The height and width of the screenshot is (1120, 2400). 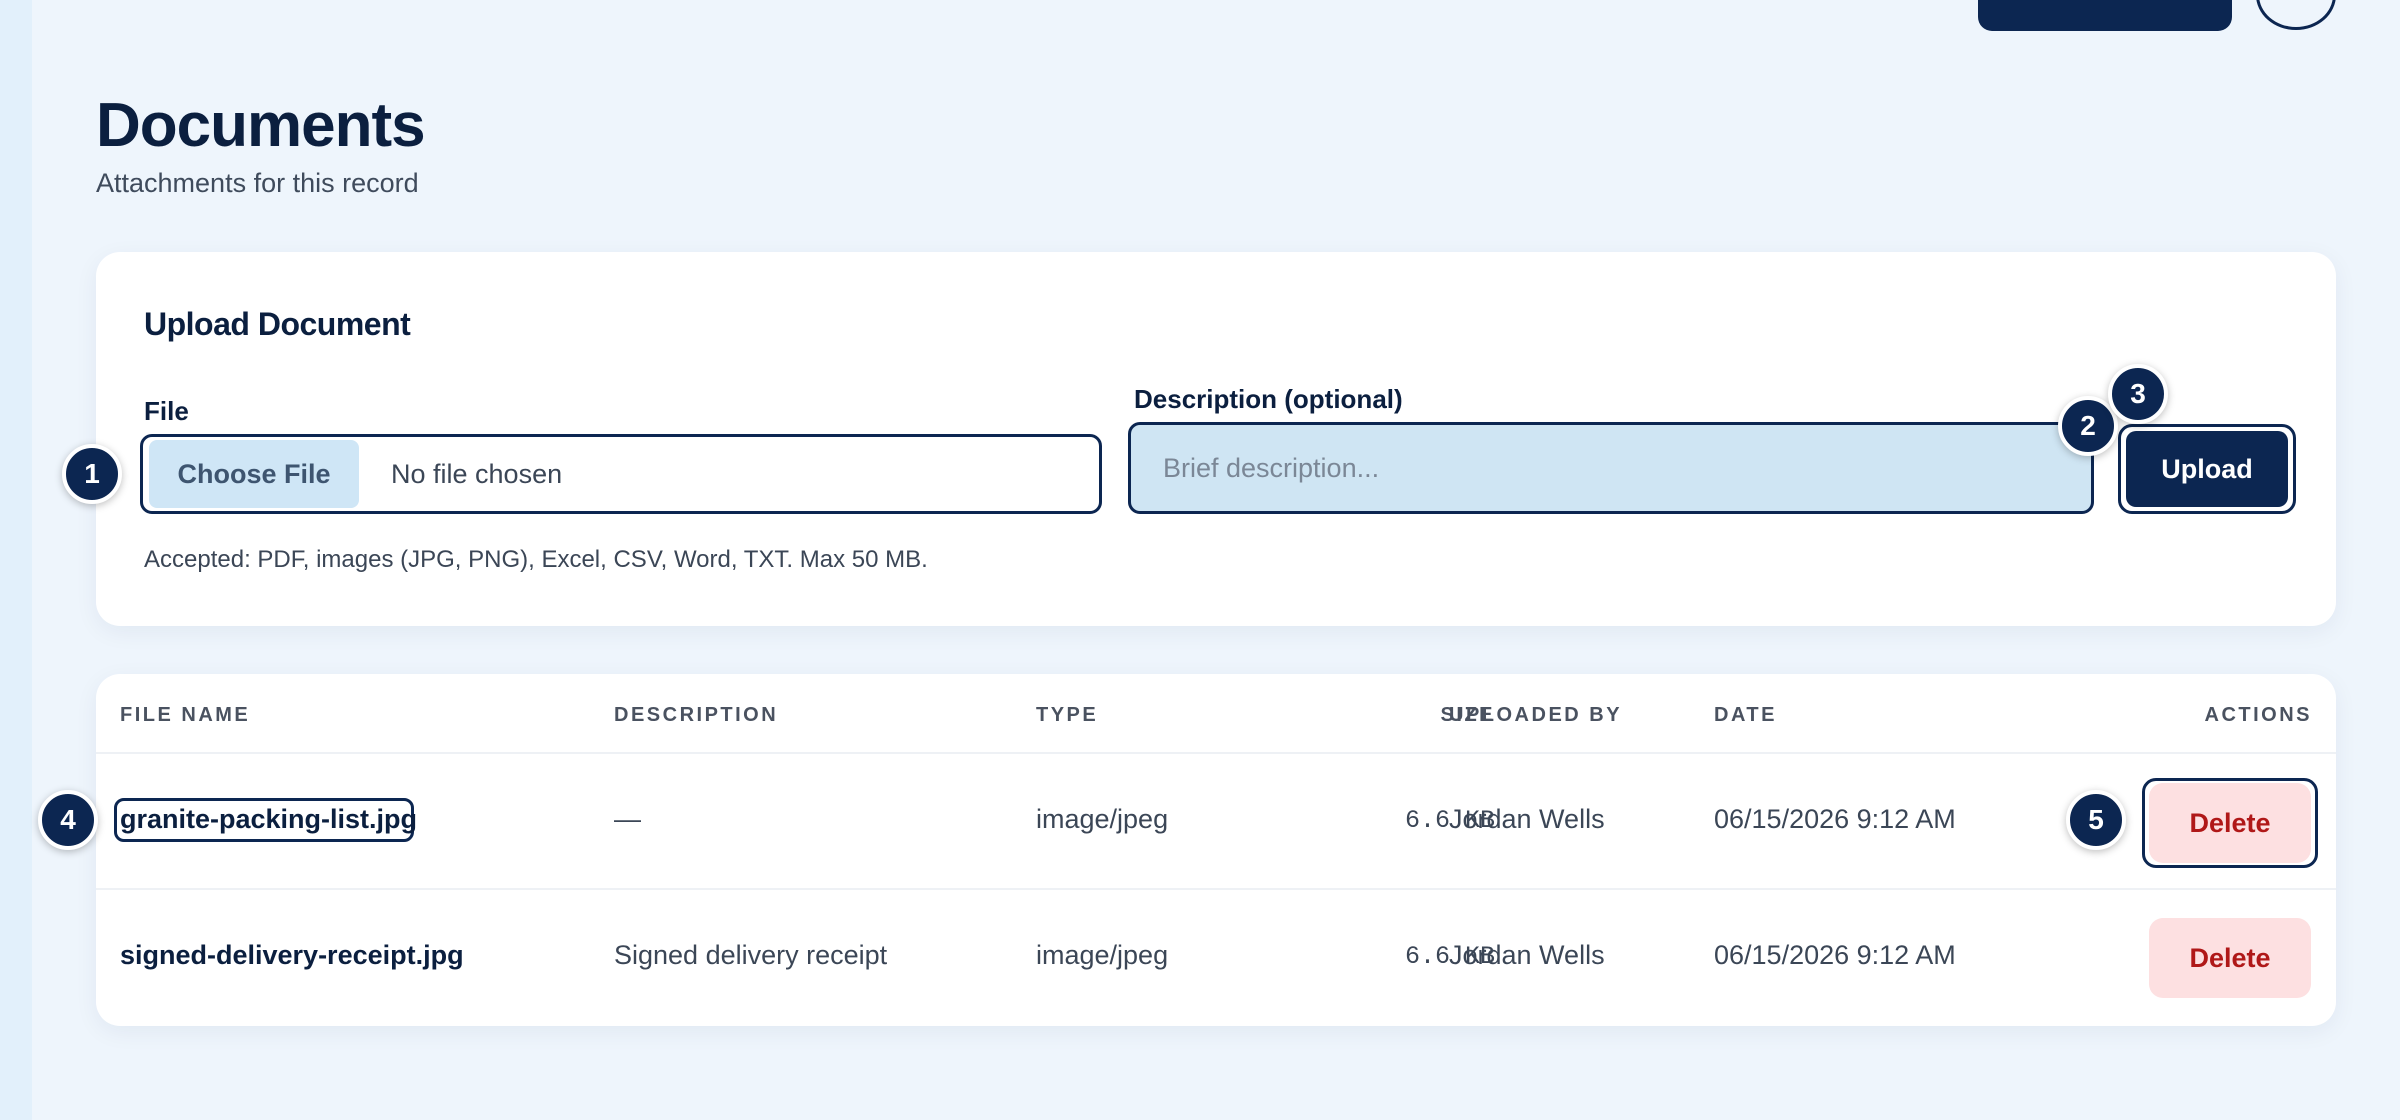 What do you see at coordinates (627, 819) in the screenshot?
I see `file-description: —` at bounding box center [627, 819].